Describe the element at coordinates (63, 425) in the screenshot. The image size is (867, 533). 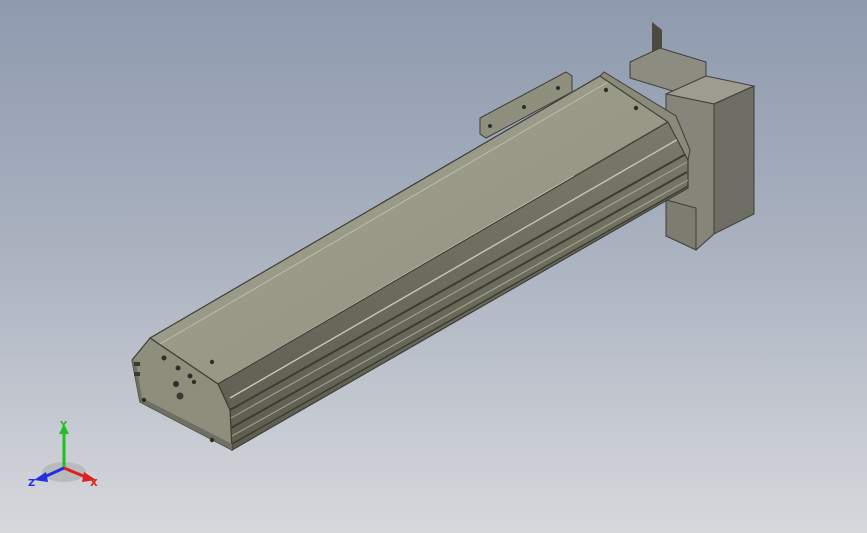
I see `y-axis-label: Y` at that location.